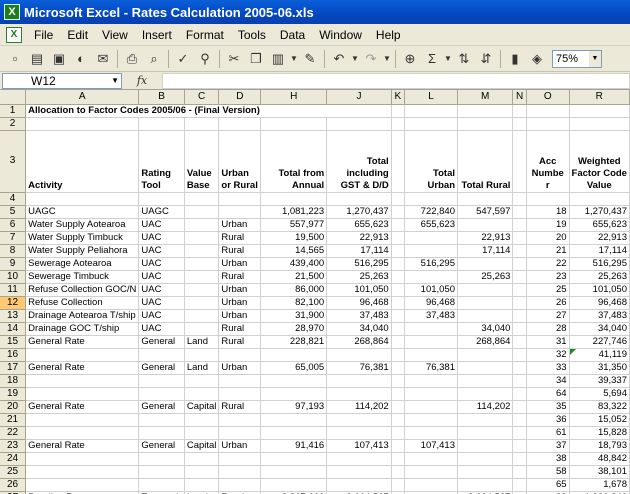 The image size is (630, 494). What do you see at coordinates (548, 277) in the screenshot?
I see `cell: 23` at bounding box center [548, 277].